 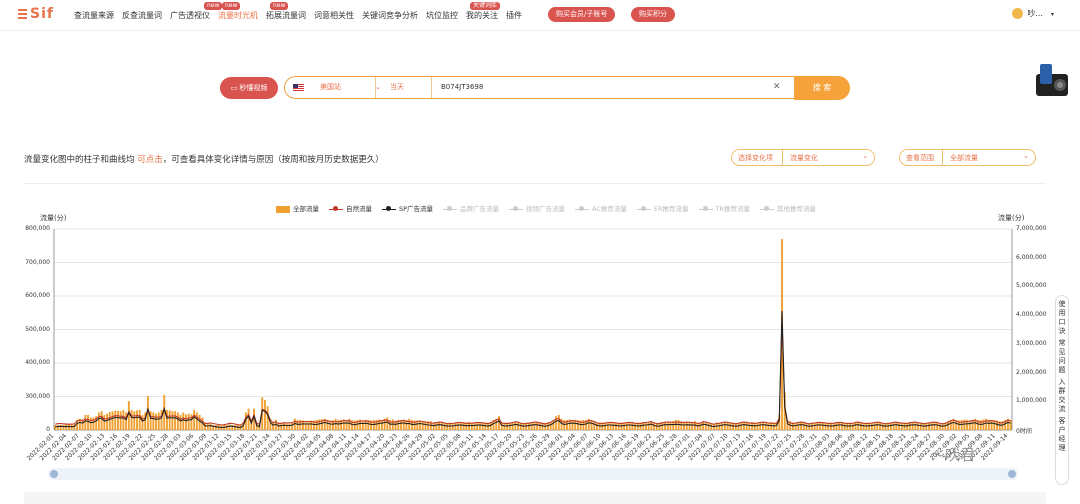 I want to click on user-menu: 吵... ▾, so click(x=1033, y=13).